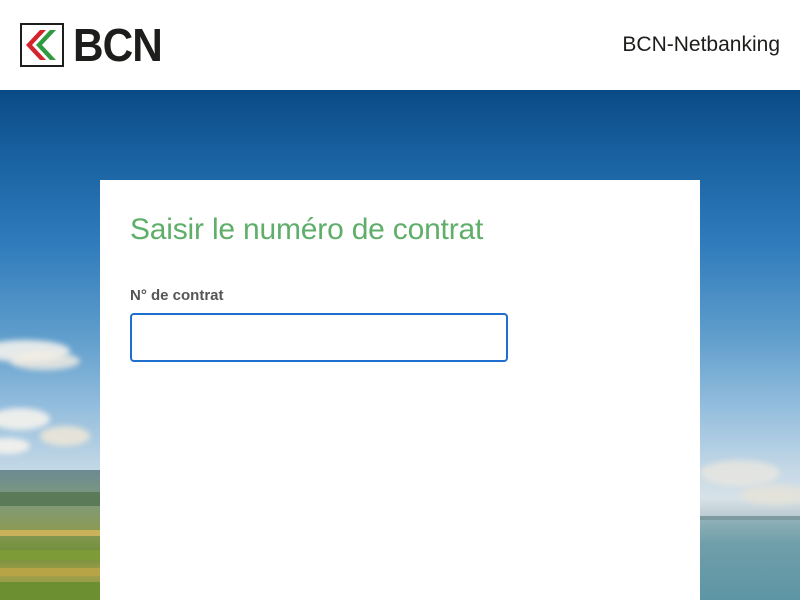 This screenshot has width=800, height=600. I want to click on logo-text: BCN, so click(118, 45).